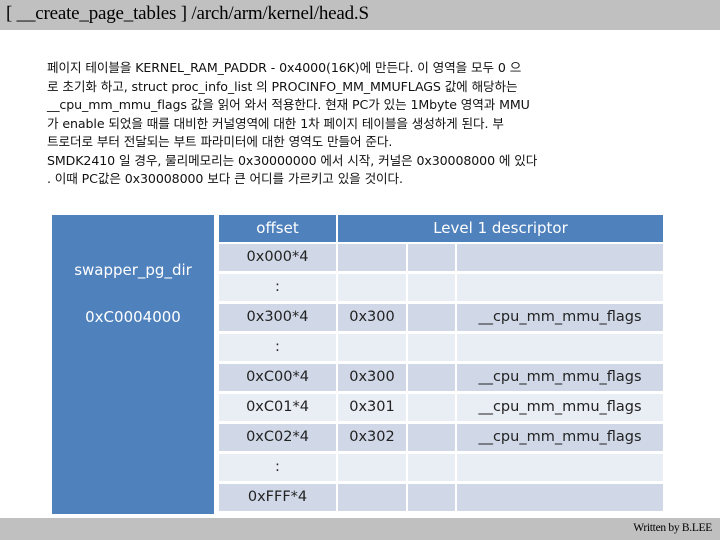  Describe the element at coordinates (500, 228) in the screenshot. I see `descriptor-header: Level 1 descriptor` at that location.